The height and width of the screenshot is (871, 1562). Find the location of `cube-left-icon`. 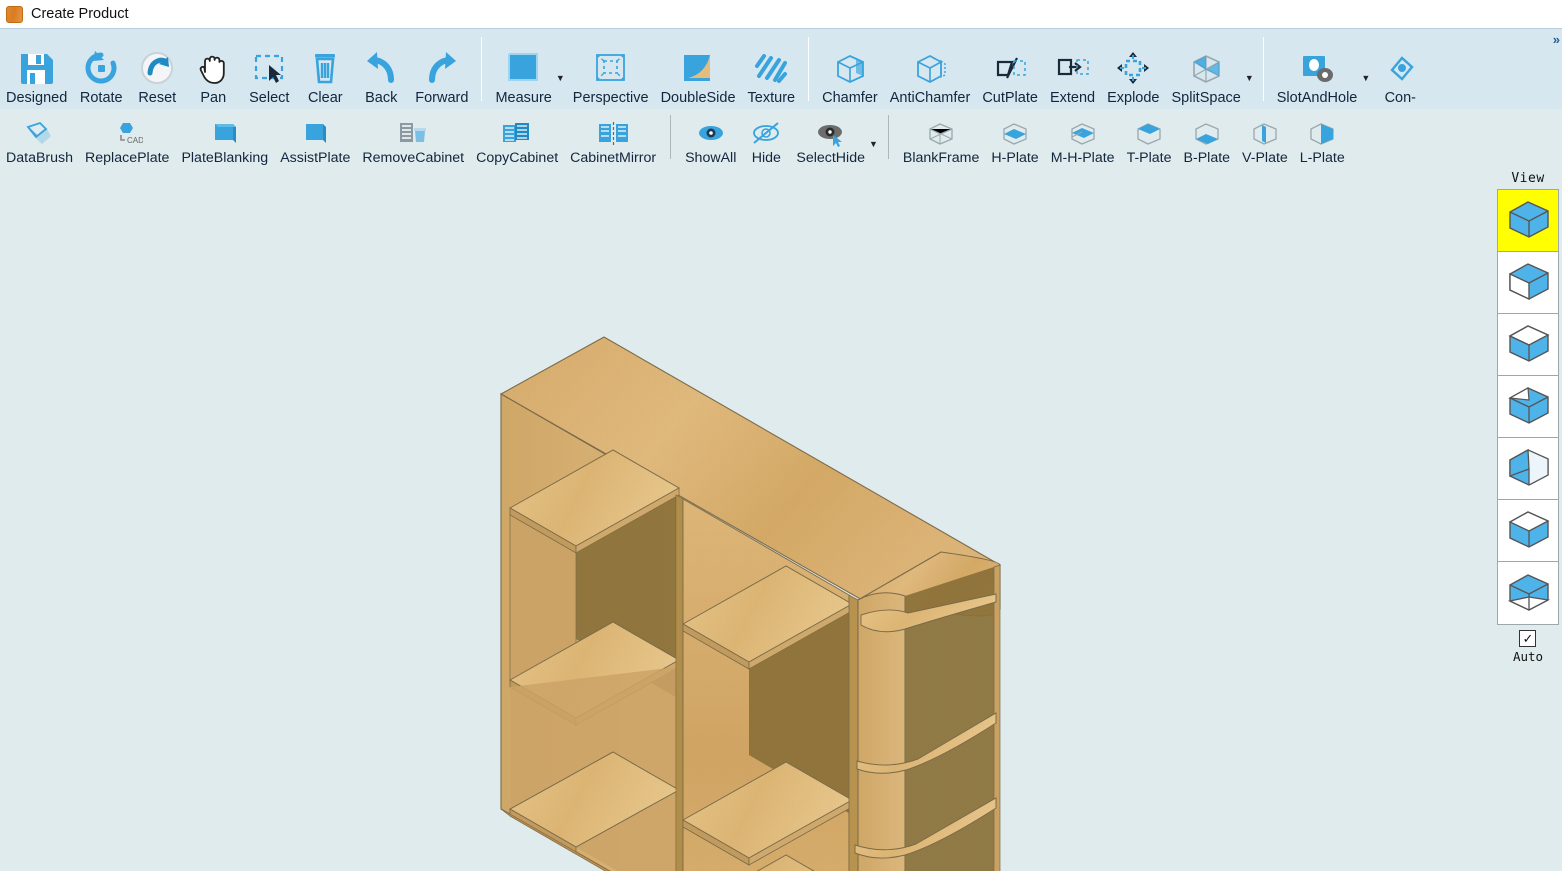

cube-left-icon is located at coordinates (1528, 468).